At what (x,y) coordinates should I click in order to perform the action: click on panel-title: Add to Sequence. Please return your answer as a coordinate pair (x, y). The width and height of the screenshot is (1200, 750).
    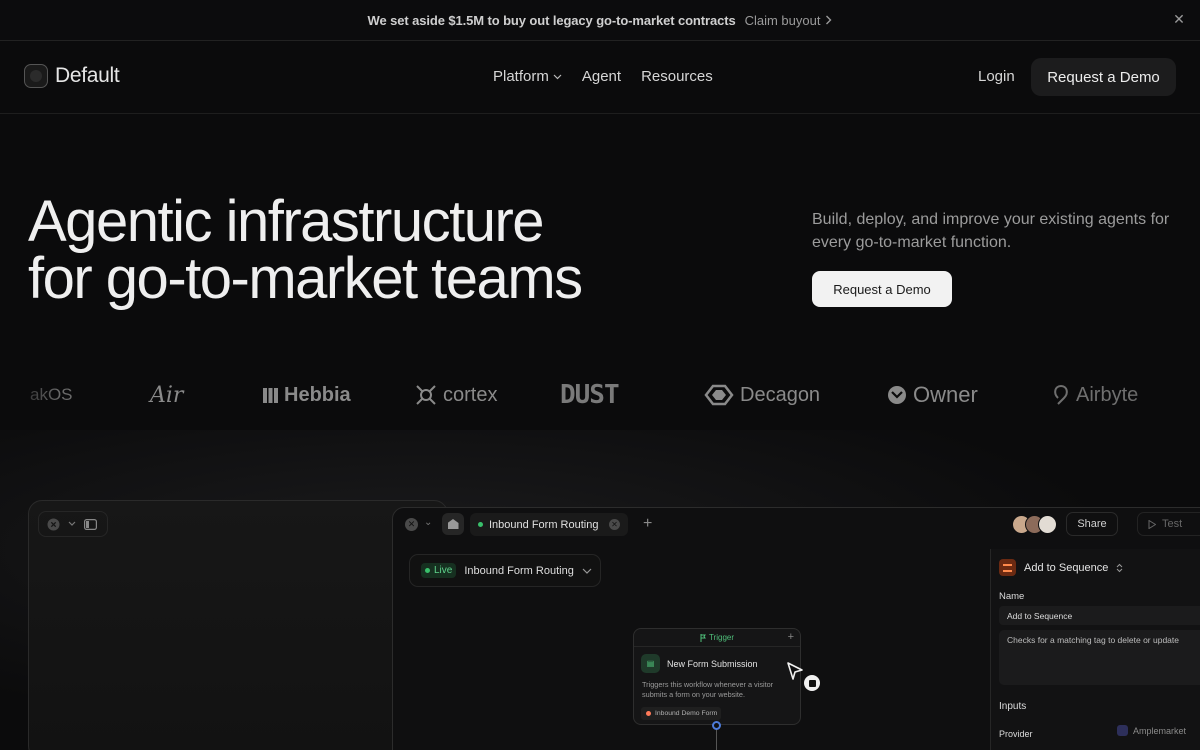
    Looking at the image, I should click on (1066, 567).